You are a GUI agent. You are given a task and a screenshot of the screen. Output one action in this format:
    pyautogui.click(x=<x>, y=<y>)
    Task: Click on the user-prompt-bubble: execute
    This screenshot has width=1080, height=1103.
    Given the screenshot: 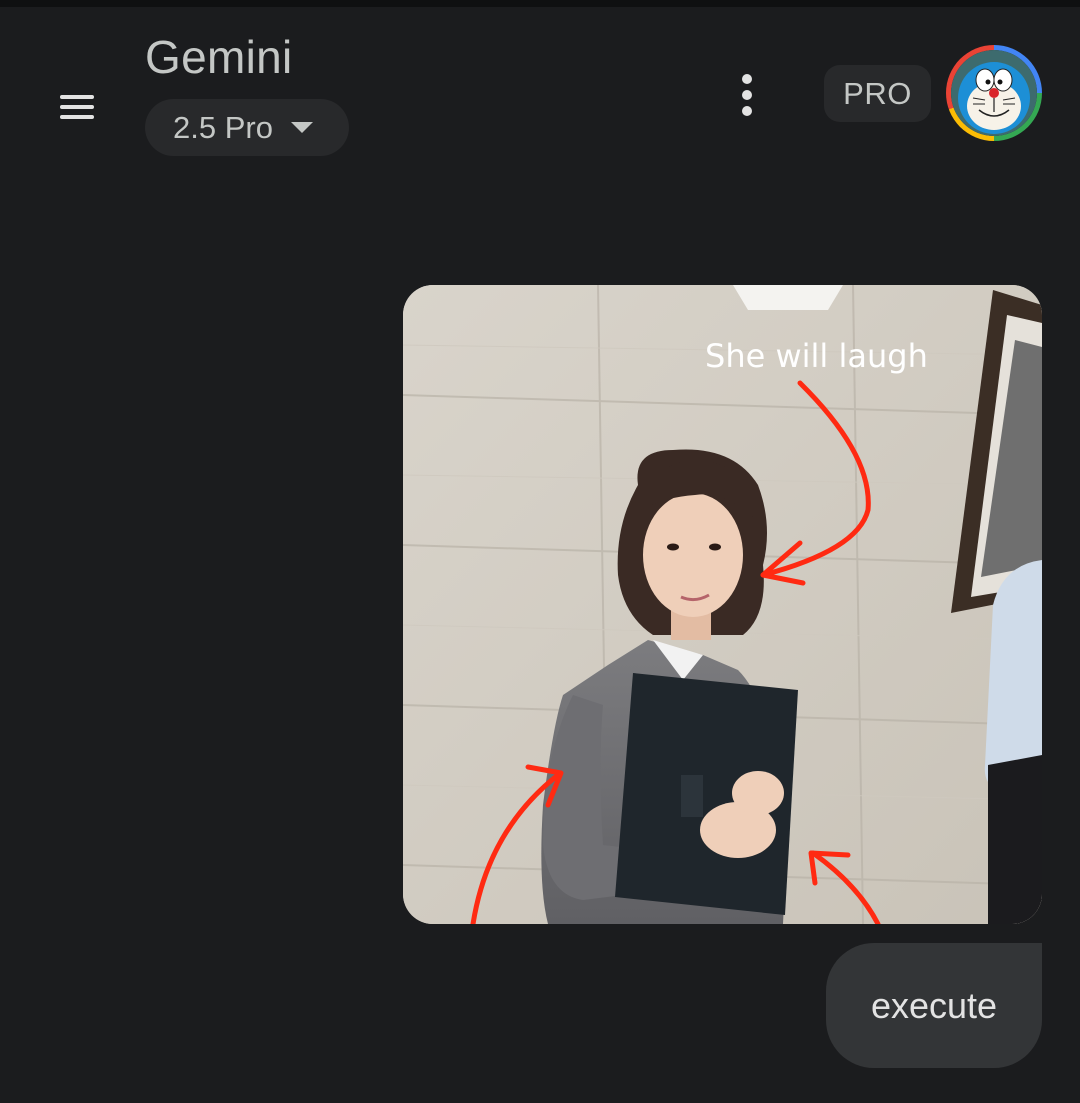 What is the action you would take?
    pyautogui.click(x=934, y=1005)
    